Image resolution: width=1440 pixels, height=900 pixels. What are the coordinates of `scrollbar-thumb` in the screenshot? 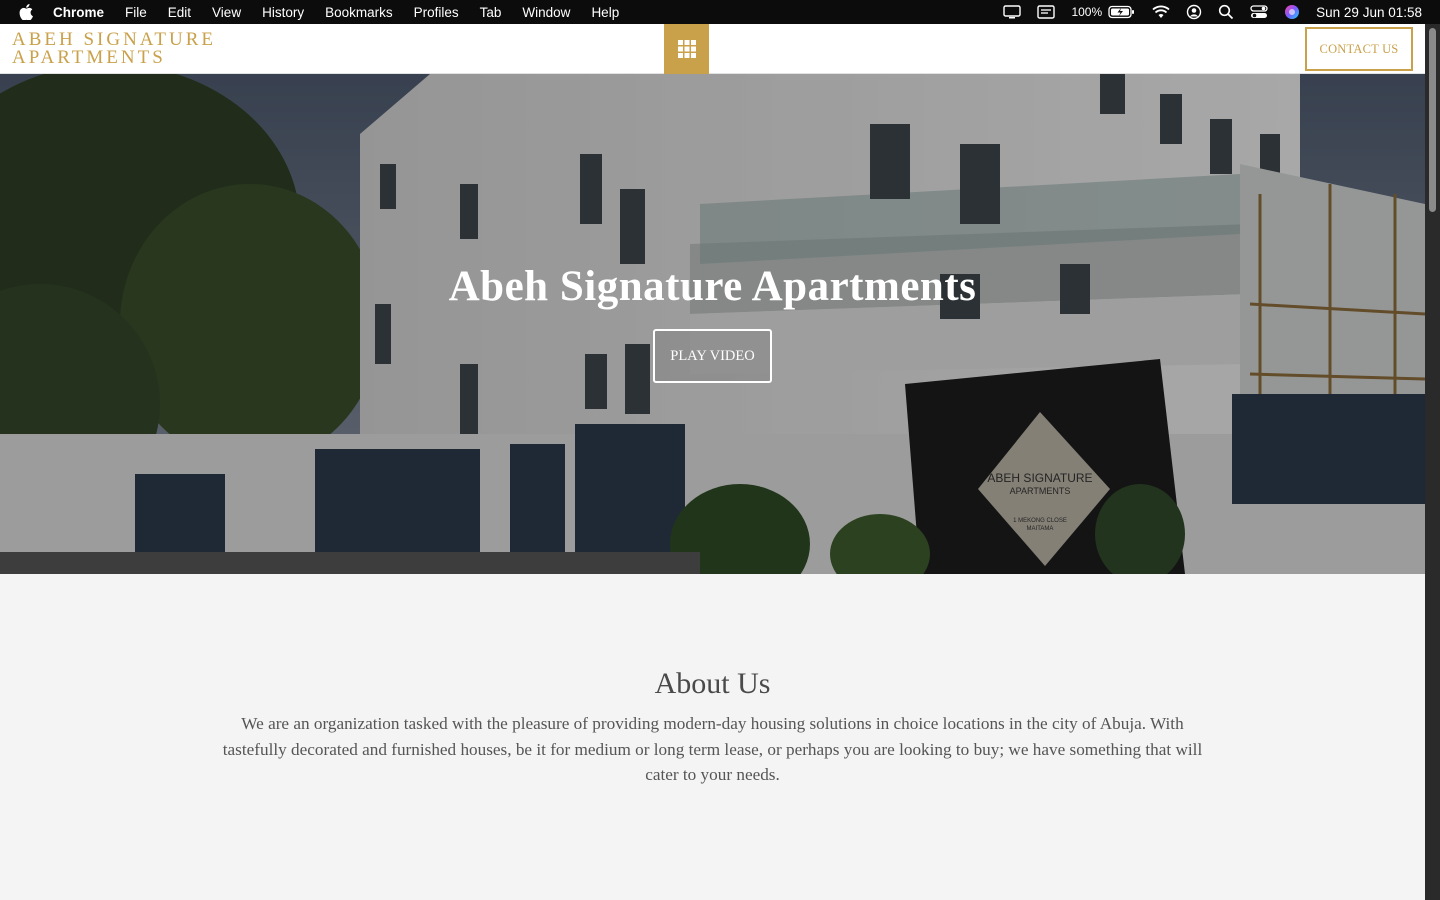 It's located at (1432, 120).